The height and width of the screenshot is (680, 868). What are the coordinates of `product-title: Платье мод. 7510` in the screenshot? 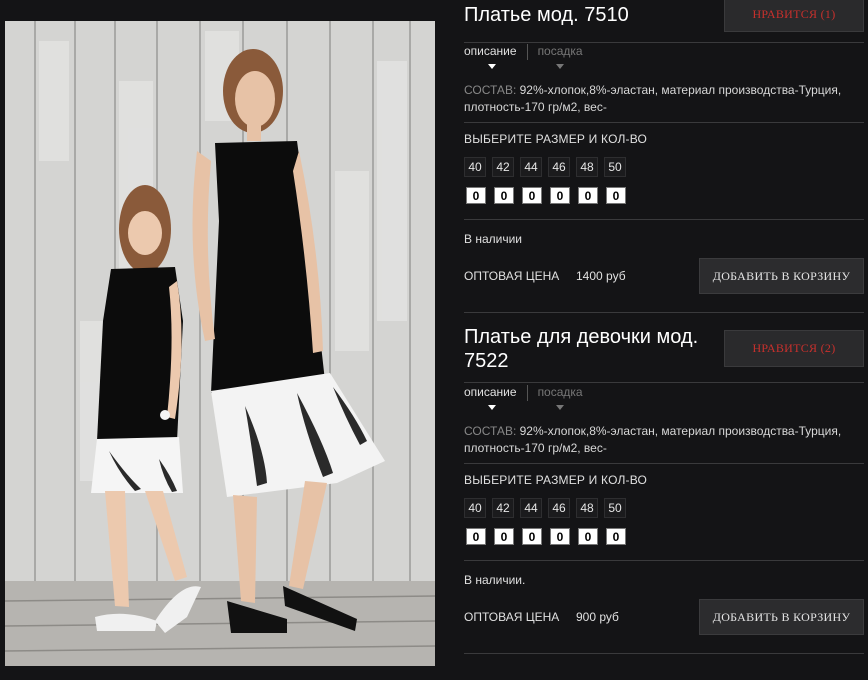 It's located at (589, 15).